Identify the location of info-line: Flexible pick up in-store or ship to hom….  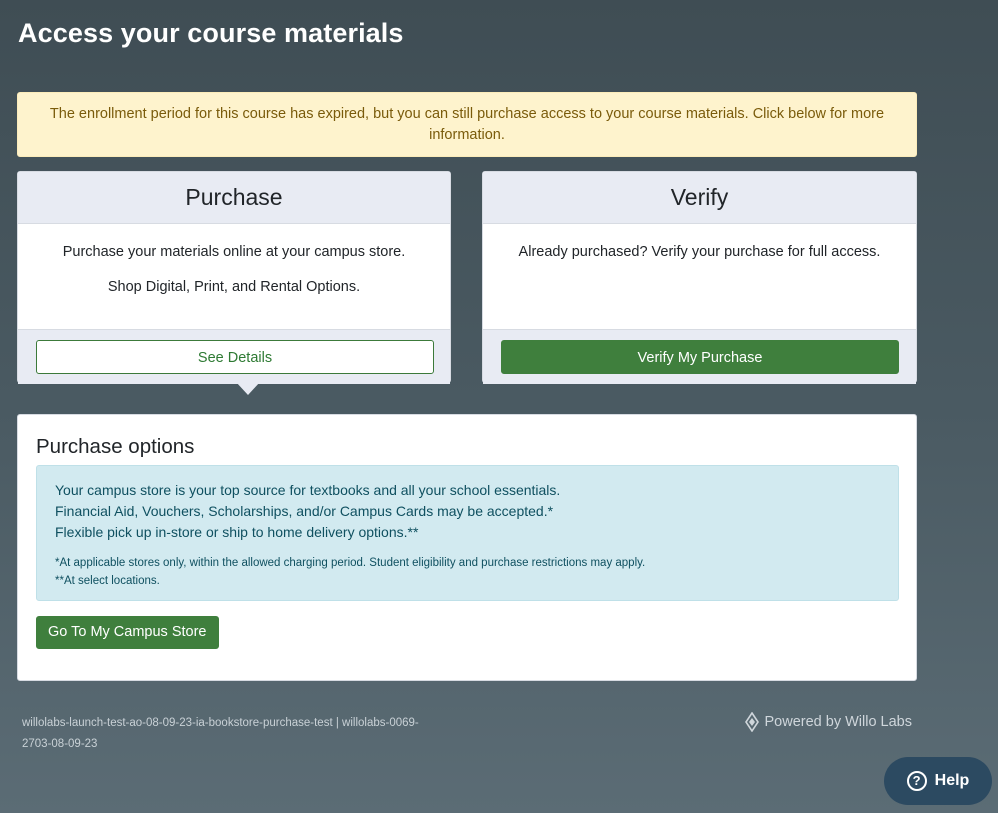
(237, 532).